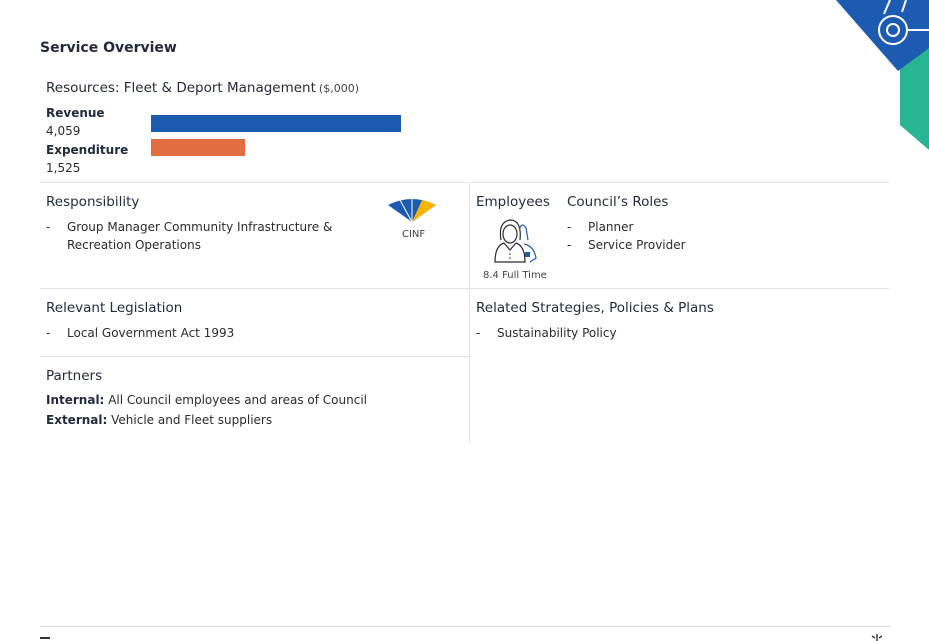 Image resolution: width=929 pixels, height=641 pixels. I want to click on legislation-item-text: Local Government Act 1993, so click(151, 333).